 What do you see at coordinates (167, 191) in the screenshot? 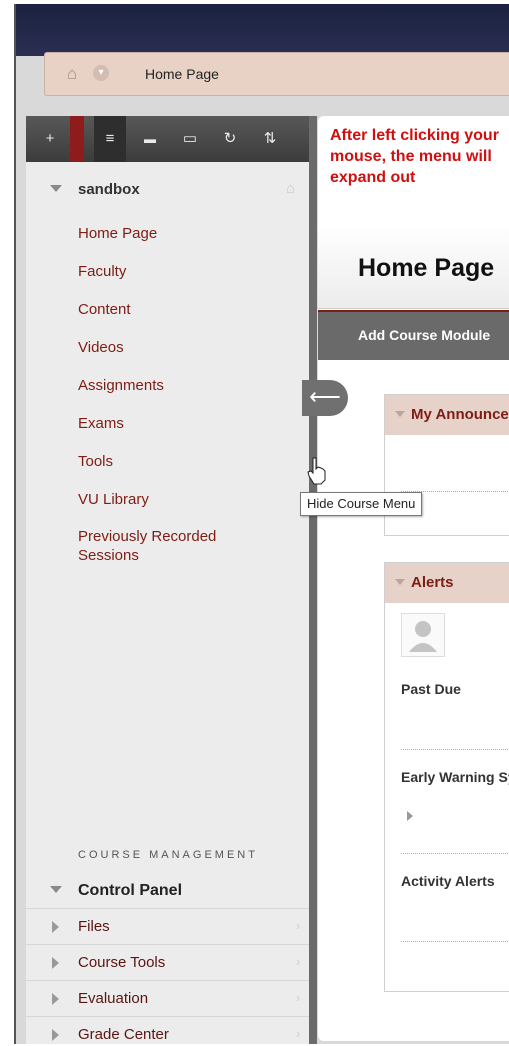
I see `course-title-row: sandbox ⌂` at bounding box center [167, 191].